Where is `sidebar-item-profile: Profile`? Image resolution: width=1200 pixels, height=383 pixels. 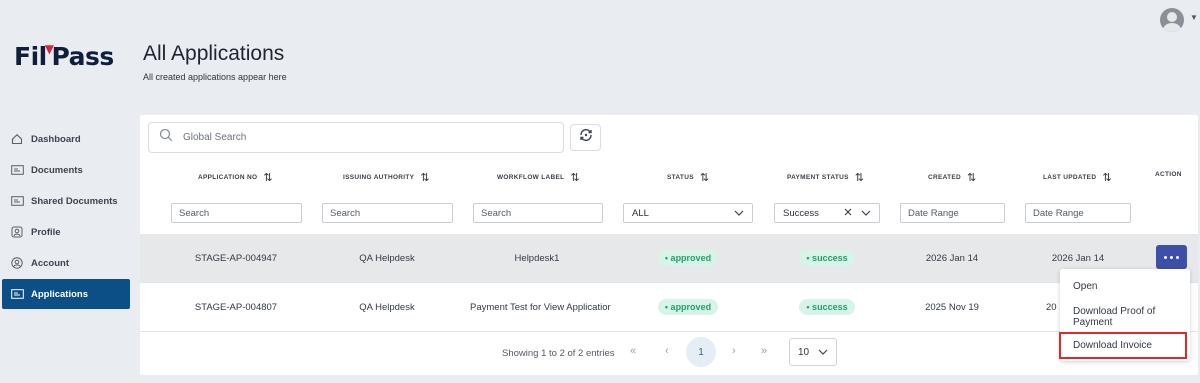 sidebar-item-profile: Profile is located at coordinates (66, 232).